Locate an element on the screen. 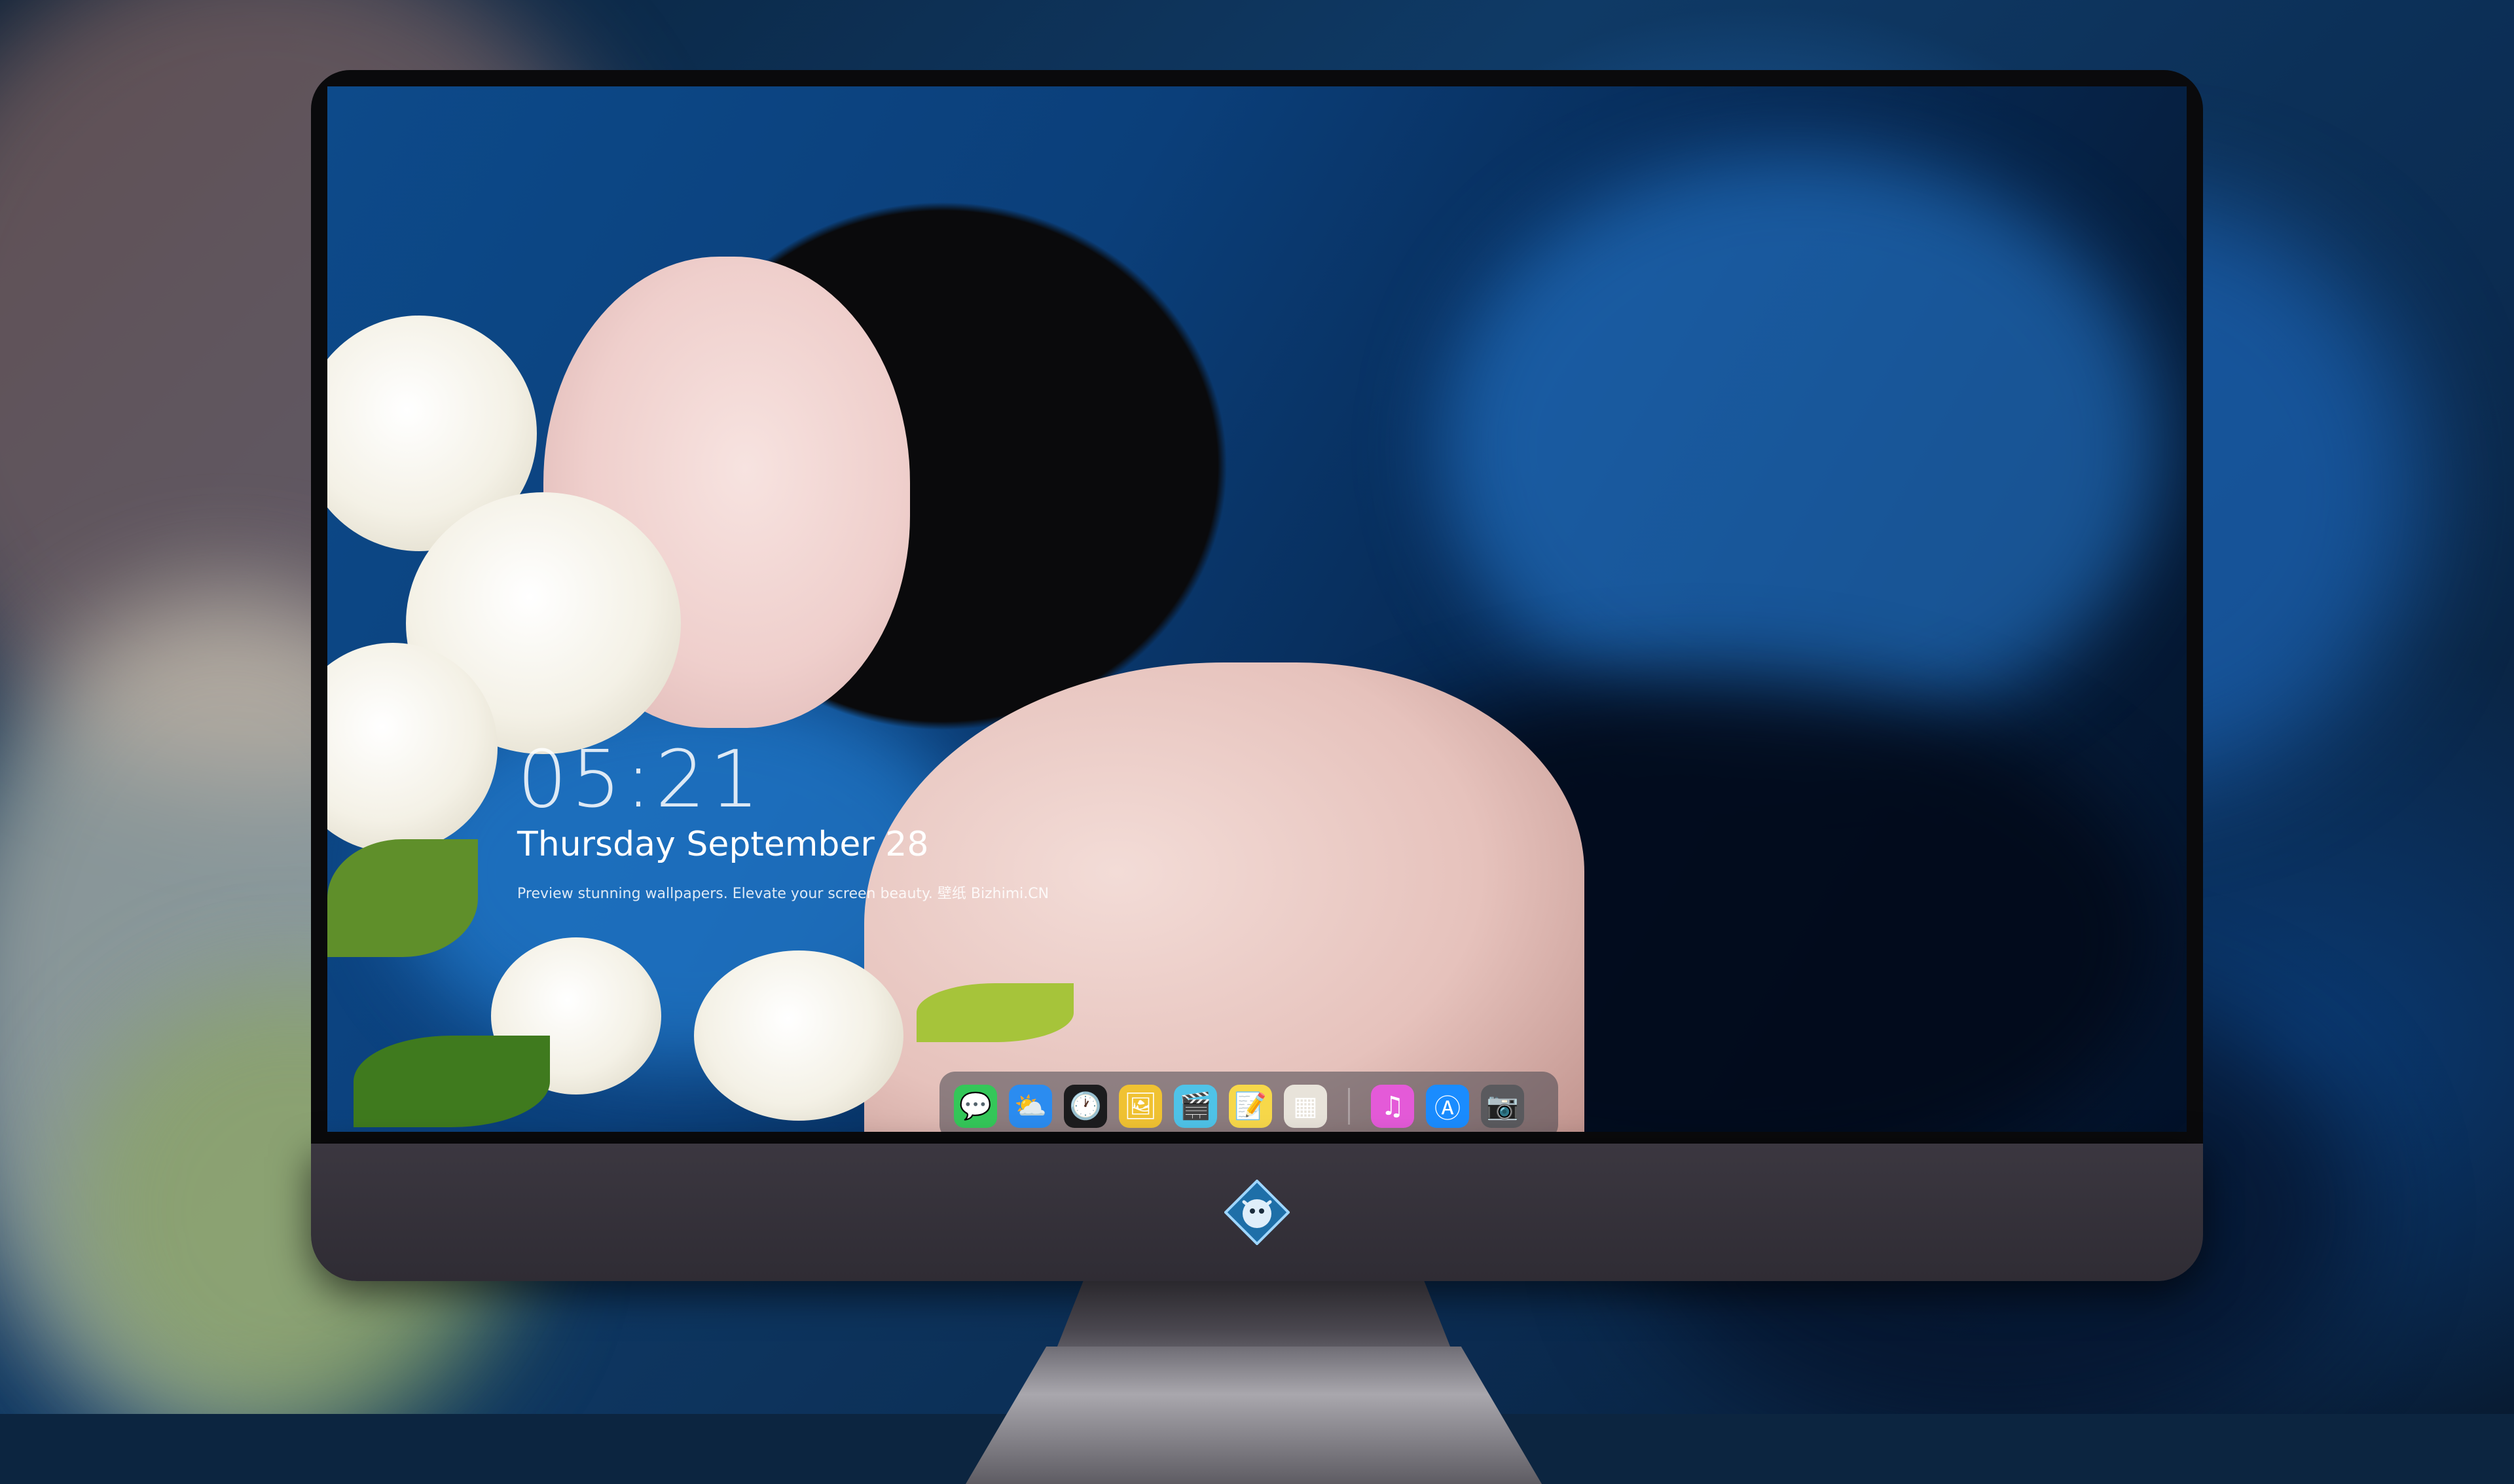 The width and height of the screenshot is (2514, 1484). preview-icon: 🖼 is located at coordinates (1140, 1106).